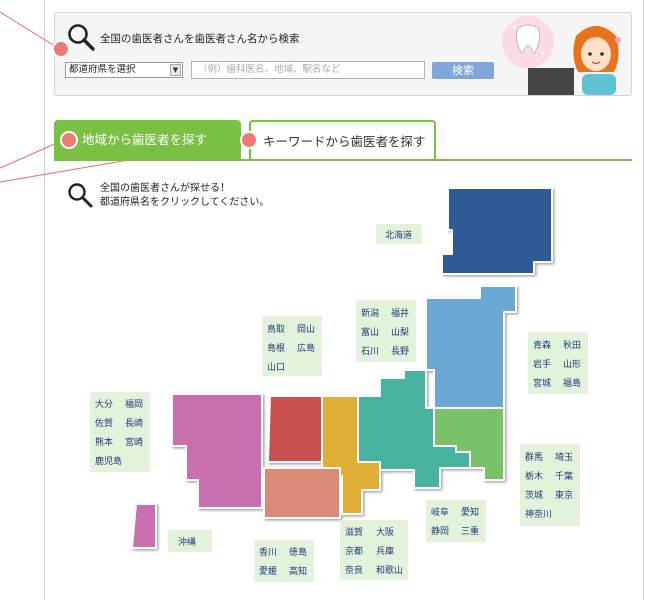  Describe the element at coordinates (385, 550) in the screenshot. I see `pref-link: 兵庫` at that location.